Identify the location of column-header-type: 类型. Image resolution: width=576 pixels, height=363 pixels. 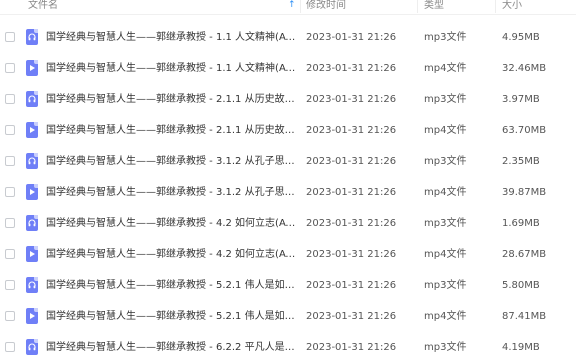
(434, 7).